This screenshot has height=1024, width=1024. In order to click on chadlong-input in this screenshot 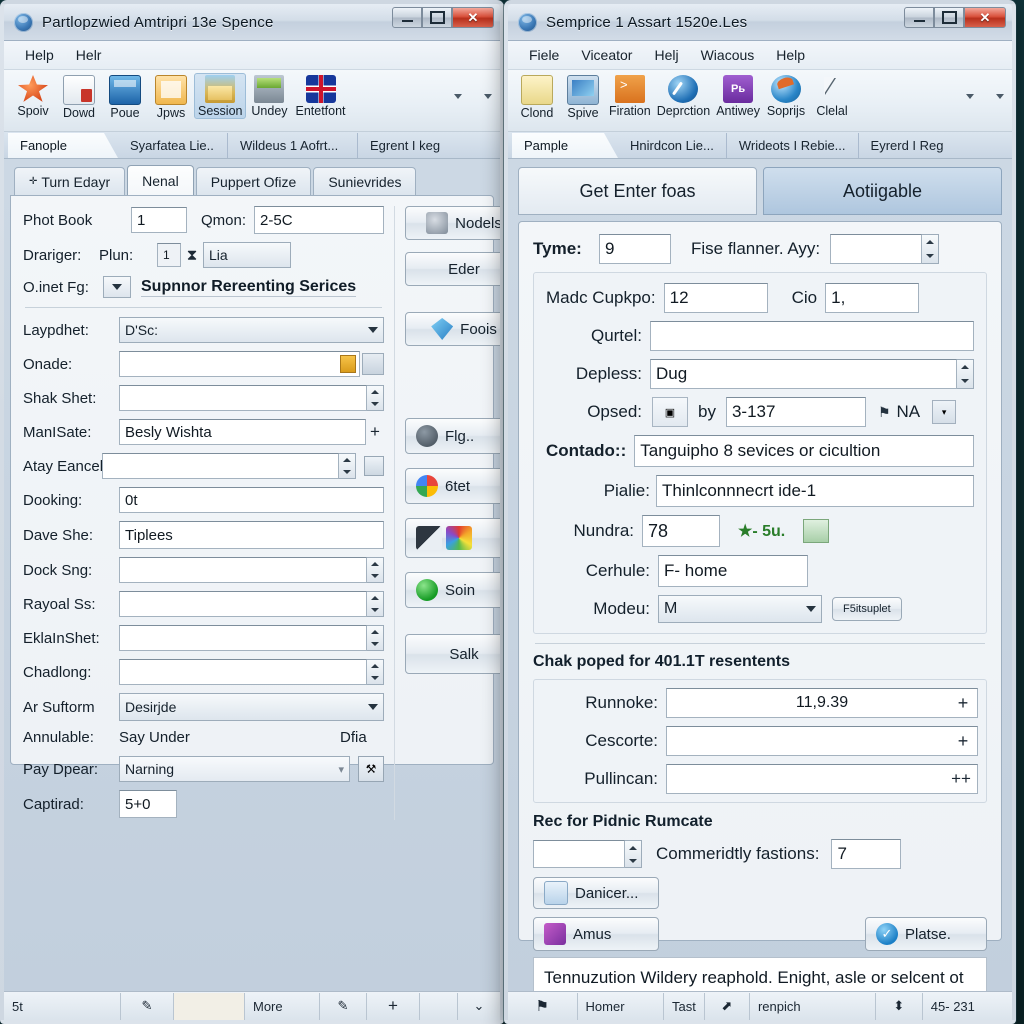, I will do `click(243, 672)`.